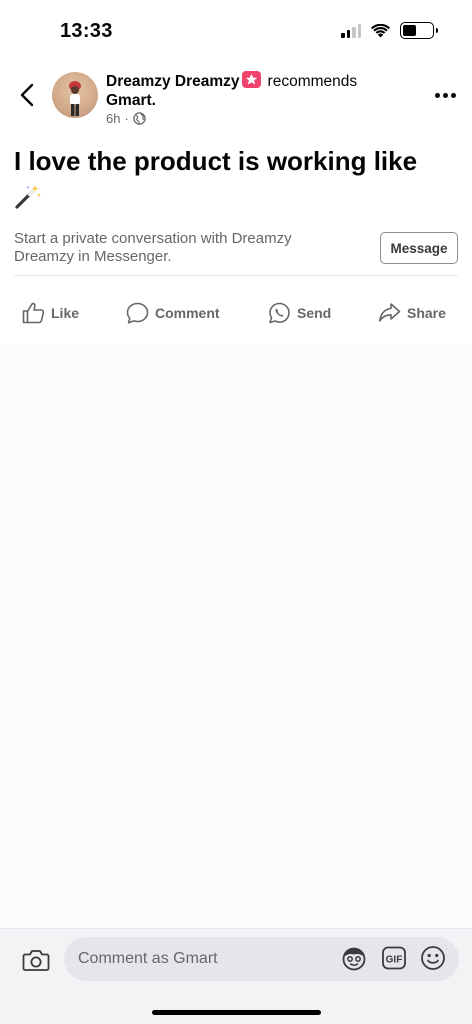 This screenshot has height=1024, width=472. Describe the element at coordinates (65, 313) in the screenshot. I see `like-label: Like` at that location.